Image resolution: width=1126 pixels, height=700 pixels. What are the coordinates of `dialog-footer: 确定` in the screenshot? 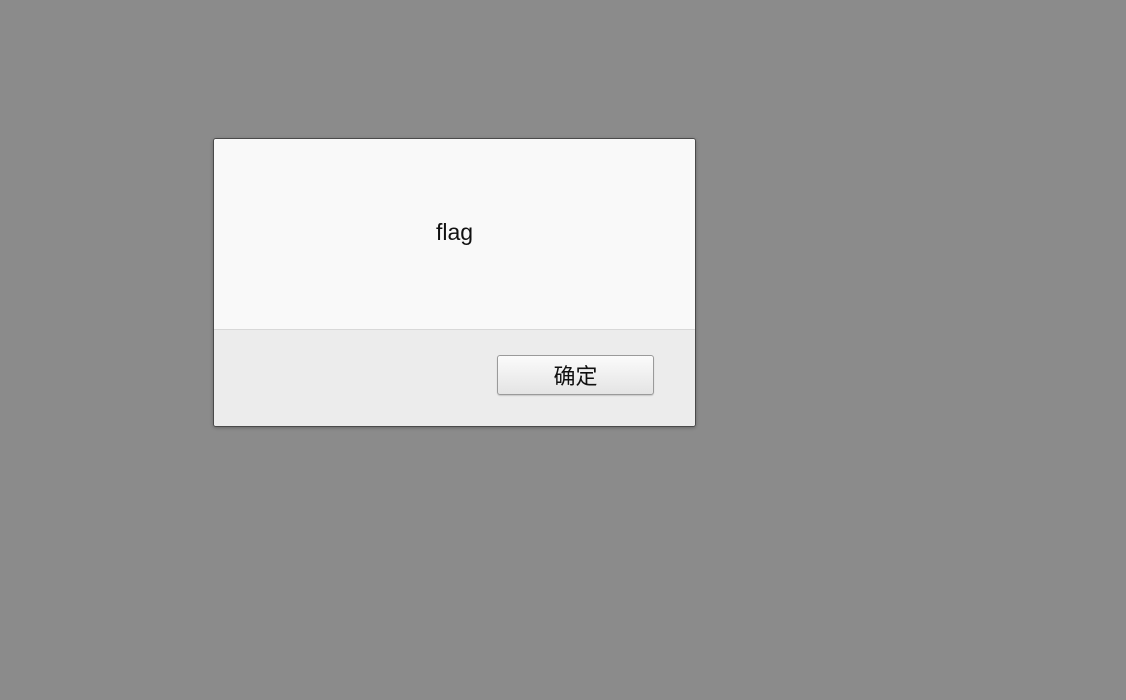 It's located at (454, 378).